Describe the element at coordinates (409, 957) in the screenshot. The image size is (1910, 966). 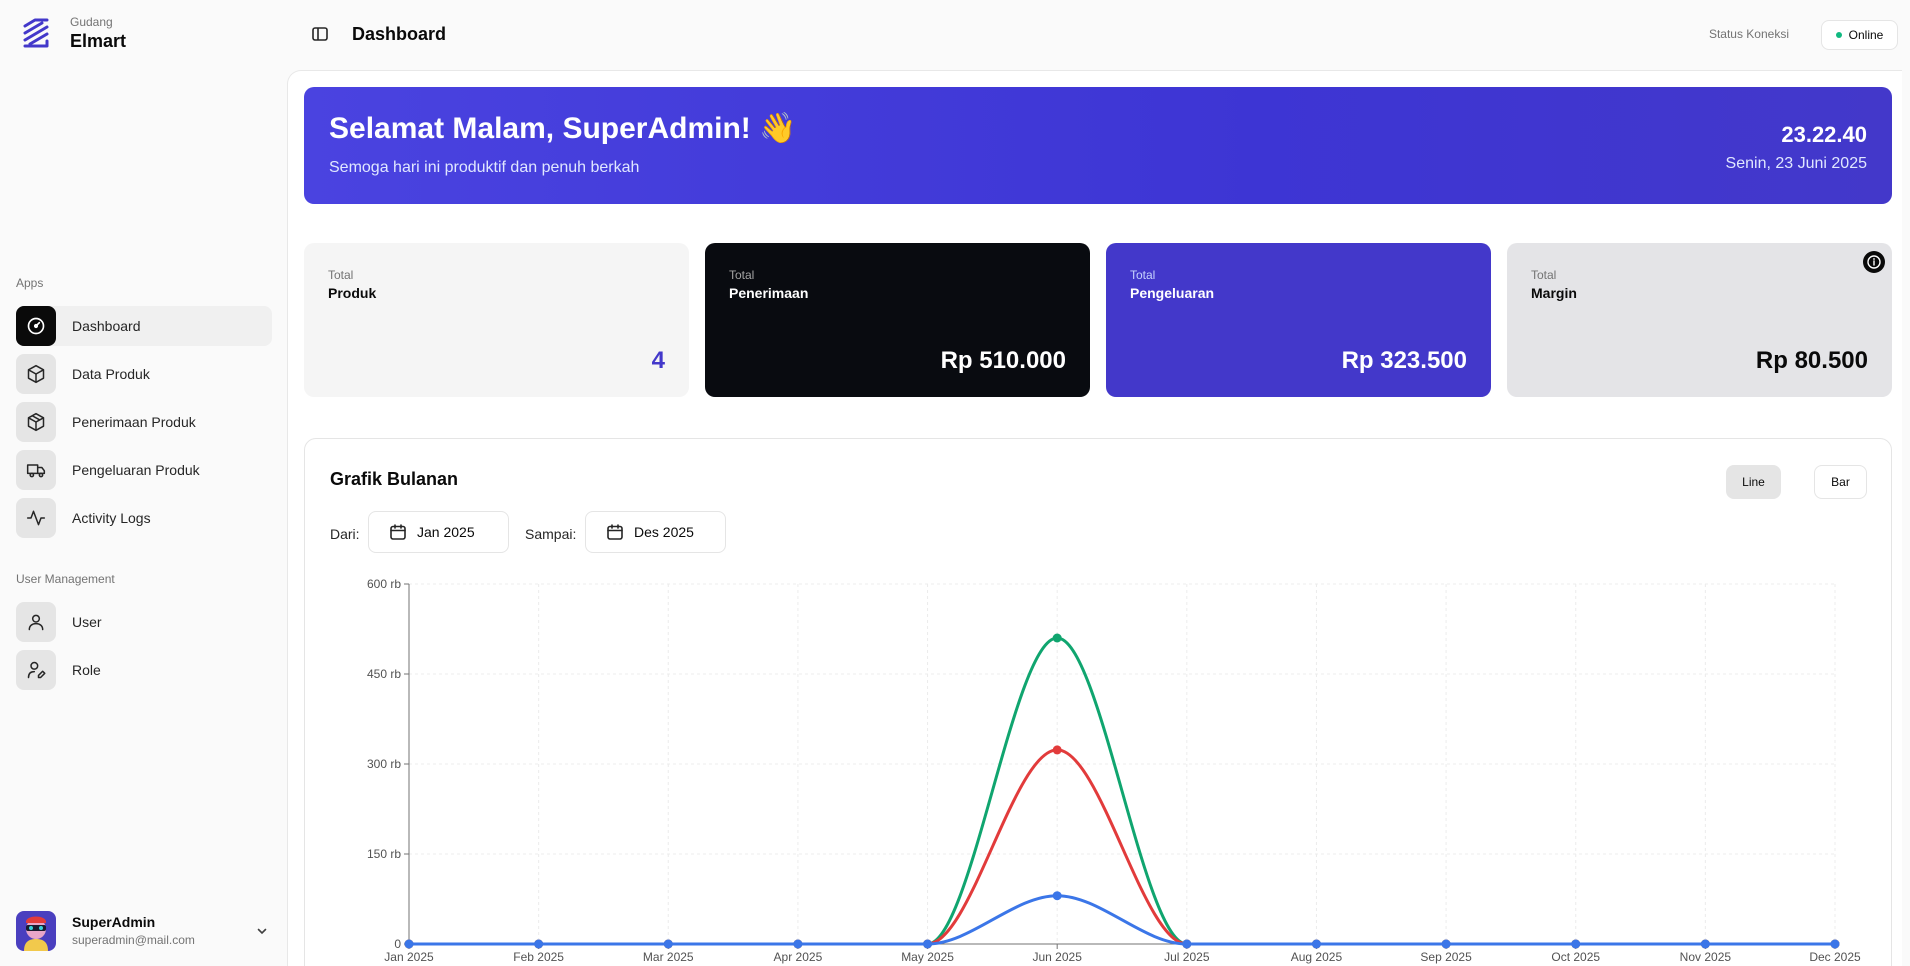
I see `x-tick-label: Jan 2025` at that location.